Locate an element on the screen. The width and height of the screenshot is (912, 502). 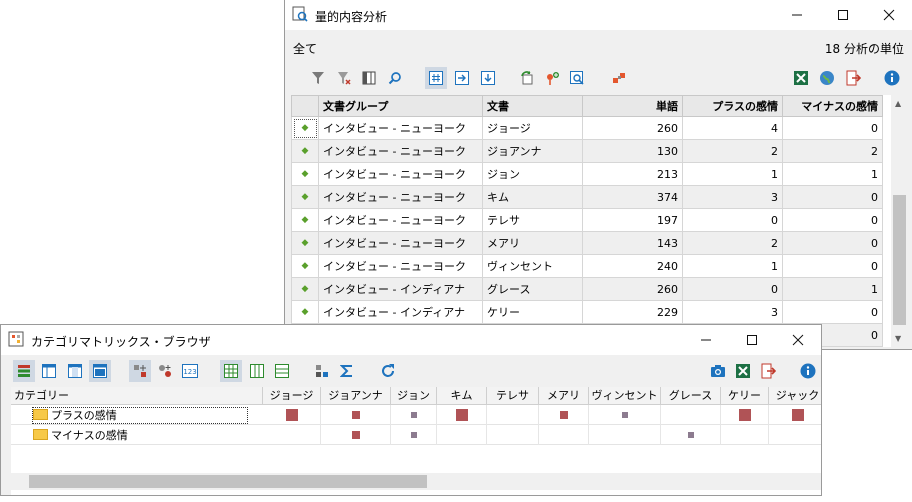
document-column-header: グレース is located at coordinates (691, 396).